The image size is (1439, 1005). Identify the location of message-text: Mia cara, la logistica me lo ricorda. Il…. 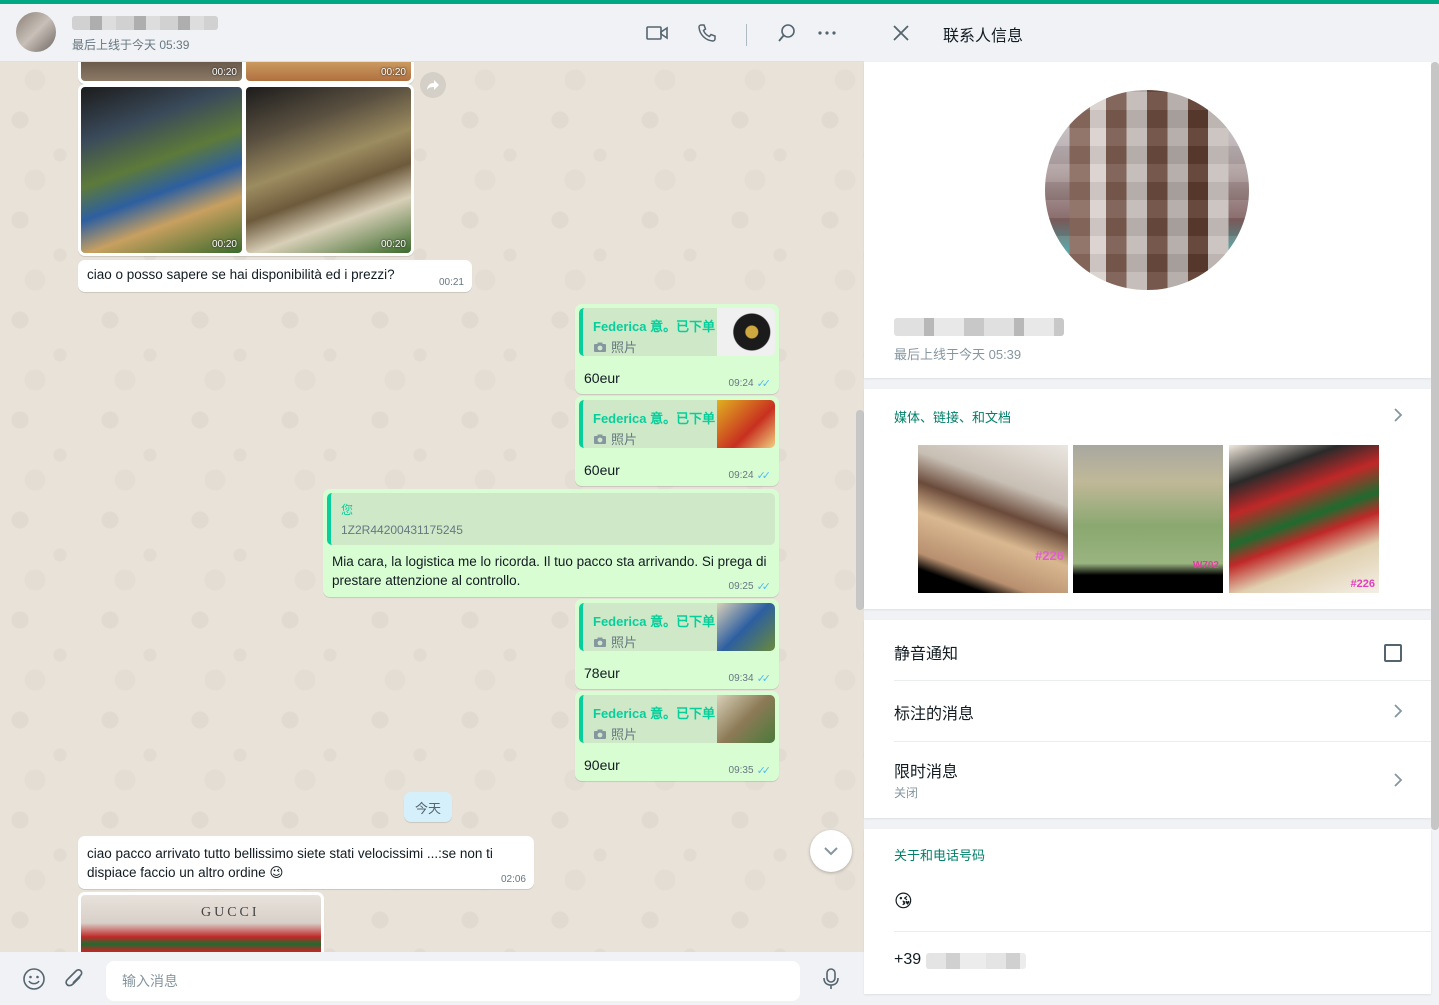
(549, 571).